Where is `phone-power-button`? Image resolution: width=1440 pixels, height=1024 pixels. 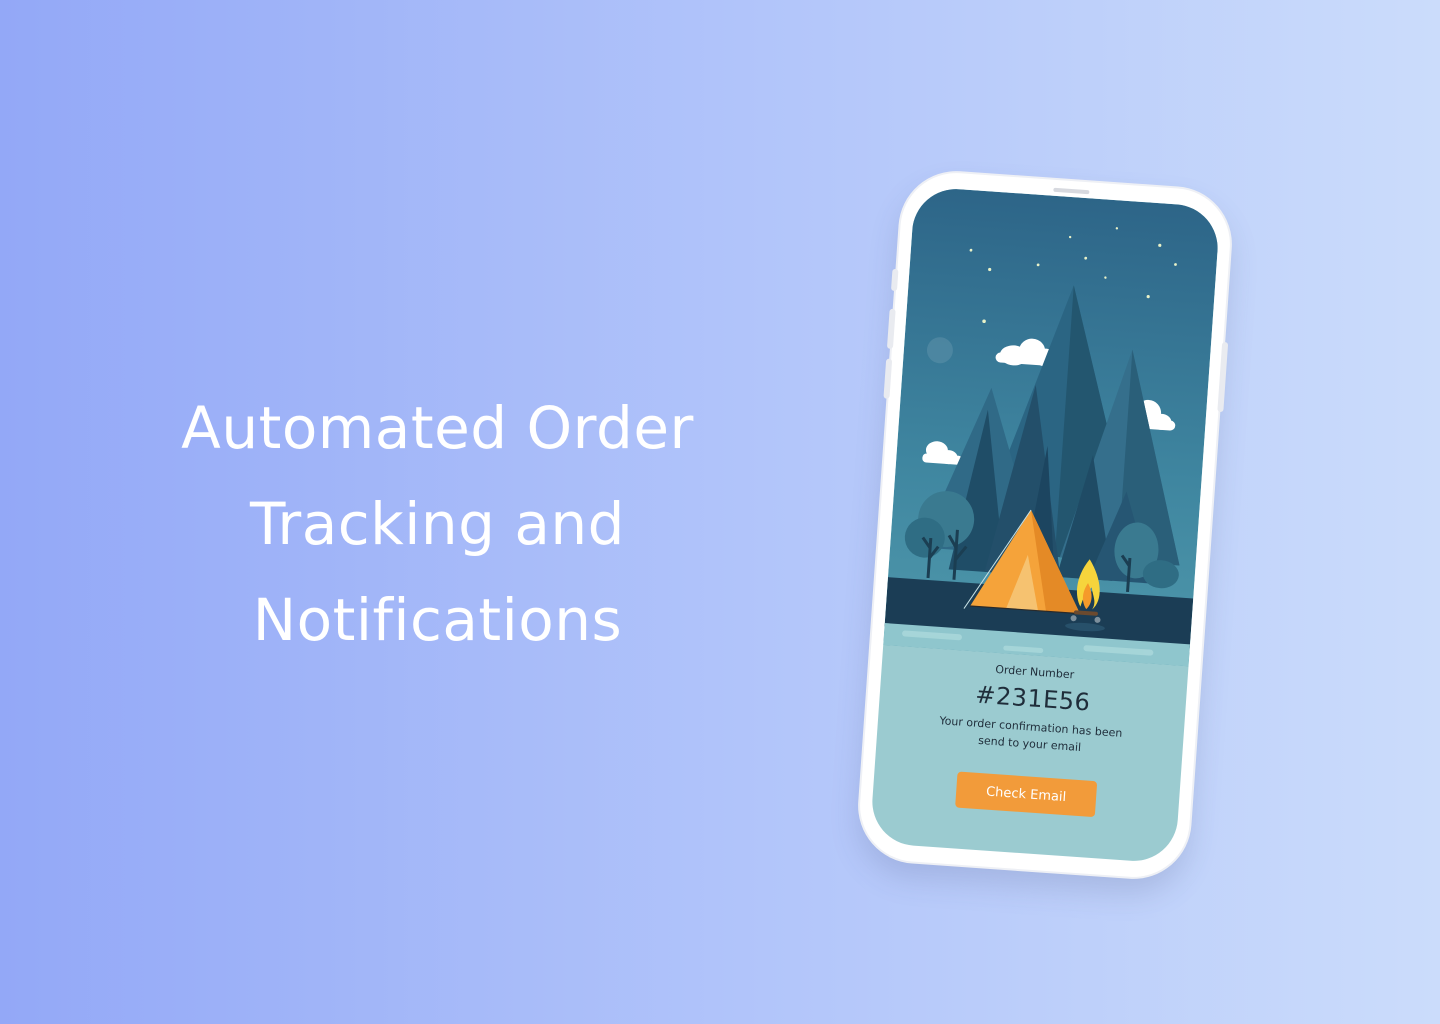
phone-power-button is located at coordinates (1223, 377).